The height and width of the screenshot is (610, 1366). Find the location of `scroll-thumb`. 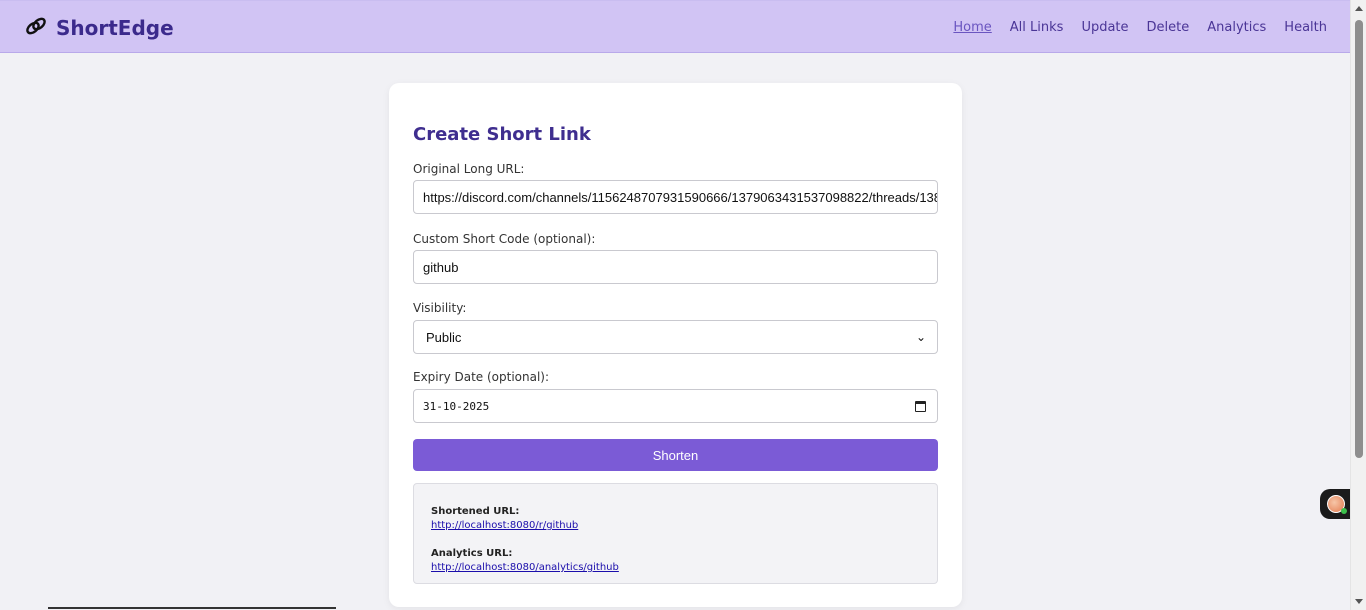

scroll-thumb is located at coordinates (1359, 239).